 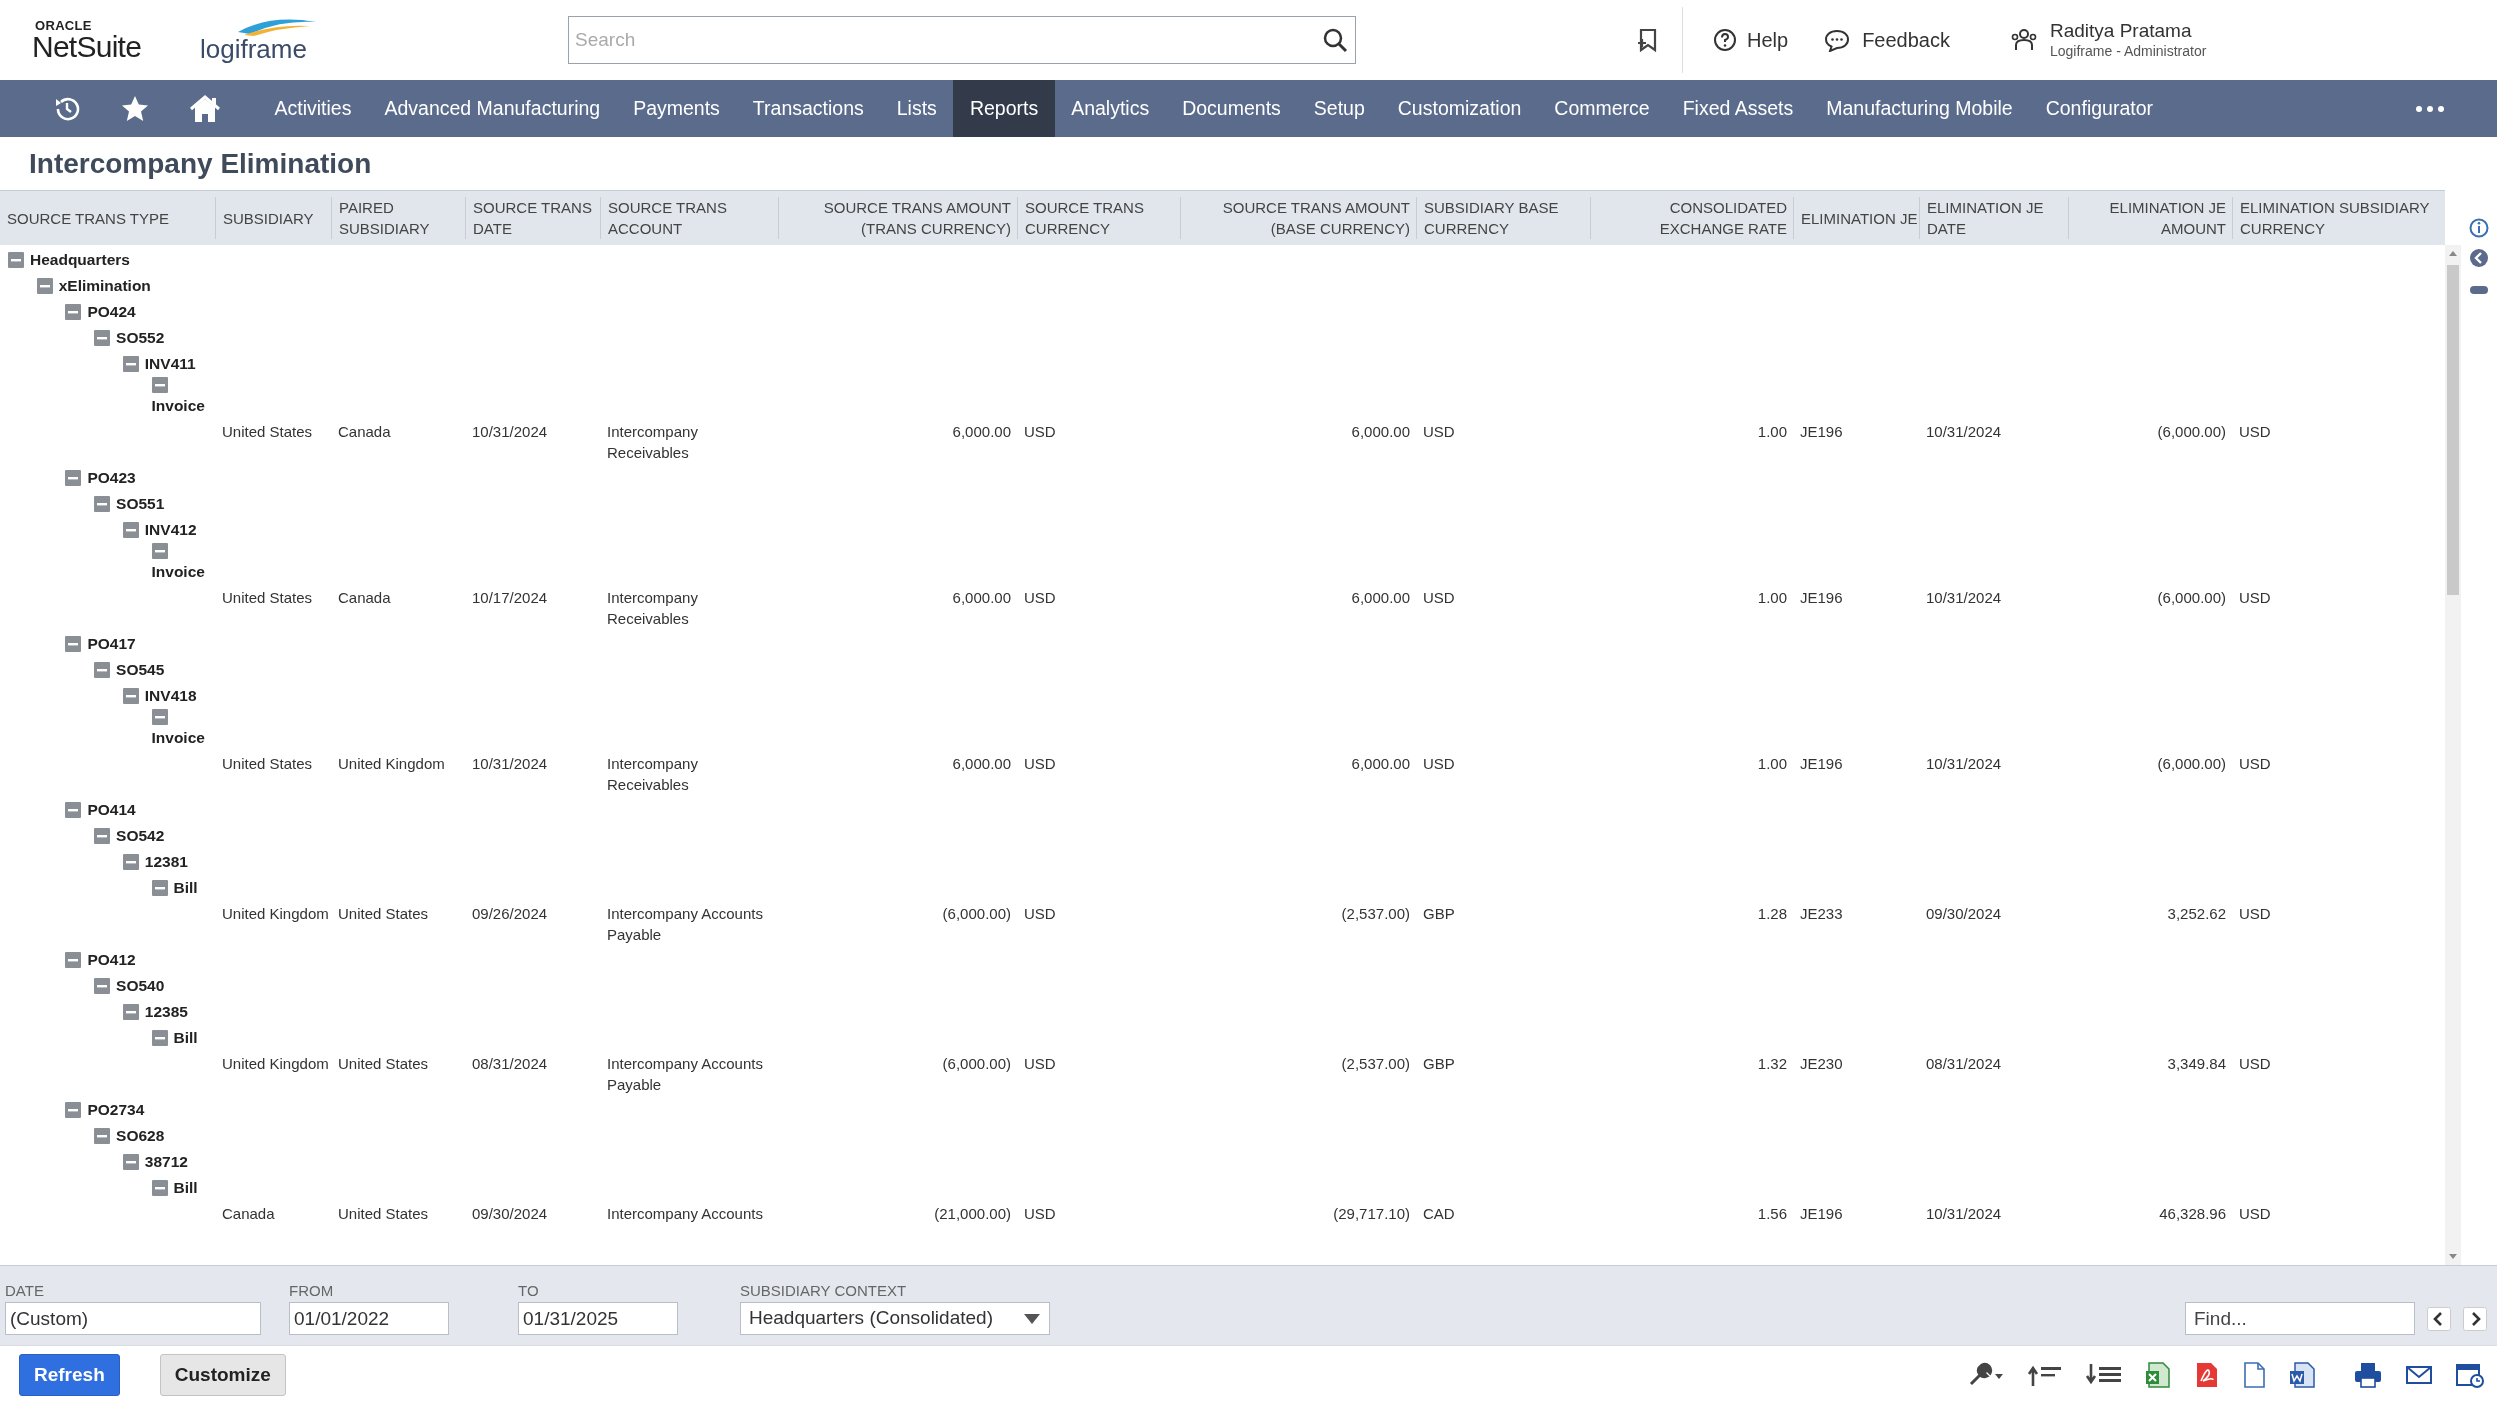 I want to click on home-icon, so click(x=205, y=108).